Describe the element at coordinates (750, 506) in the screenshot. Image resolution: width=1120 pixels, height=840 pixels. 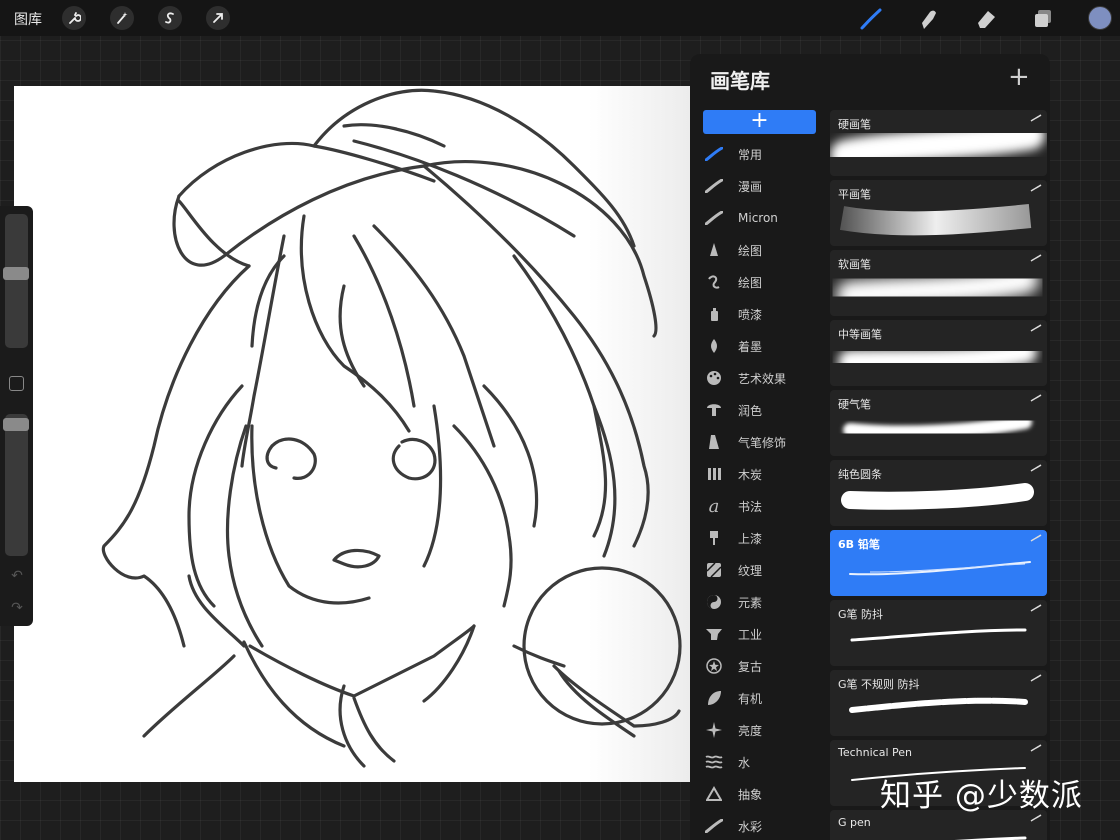
I see `brush-set-label: 书法` at that location.